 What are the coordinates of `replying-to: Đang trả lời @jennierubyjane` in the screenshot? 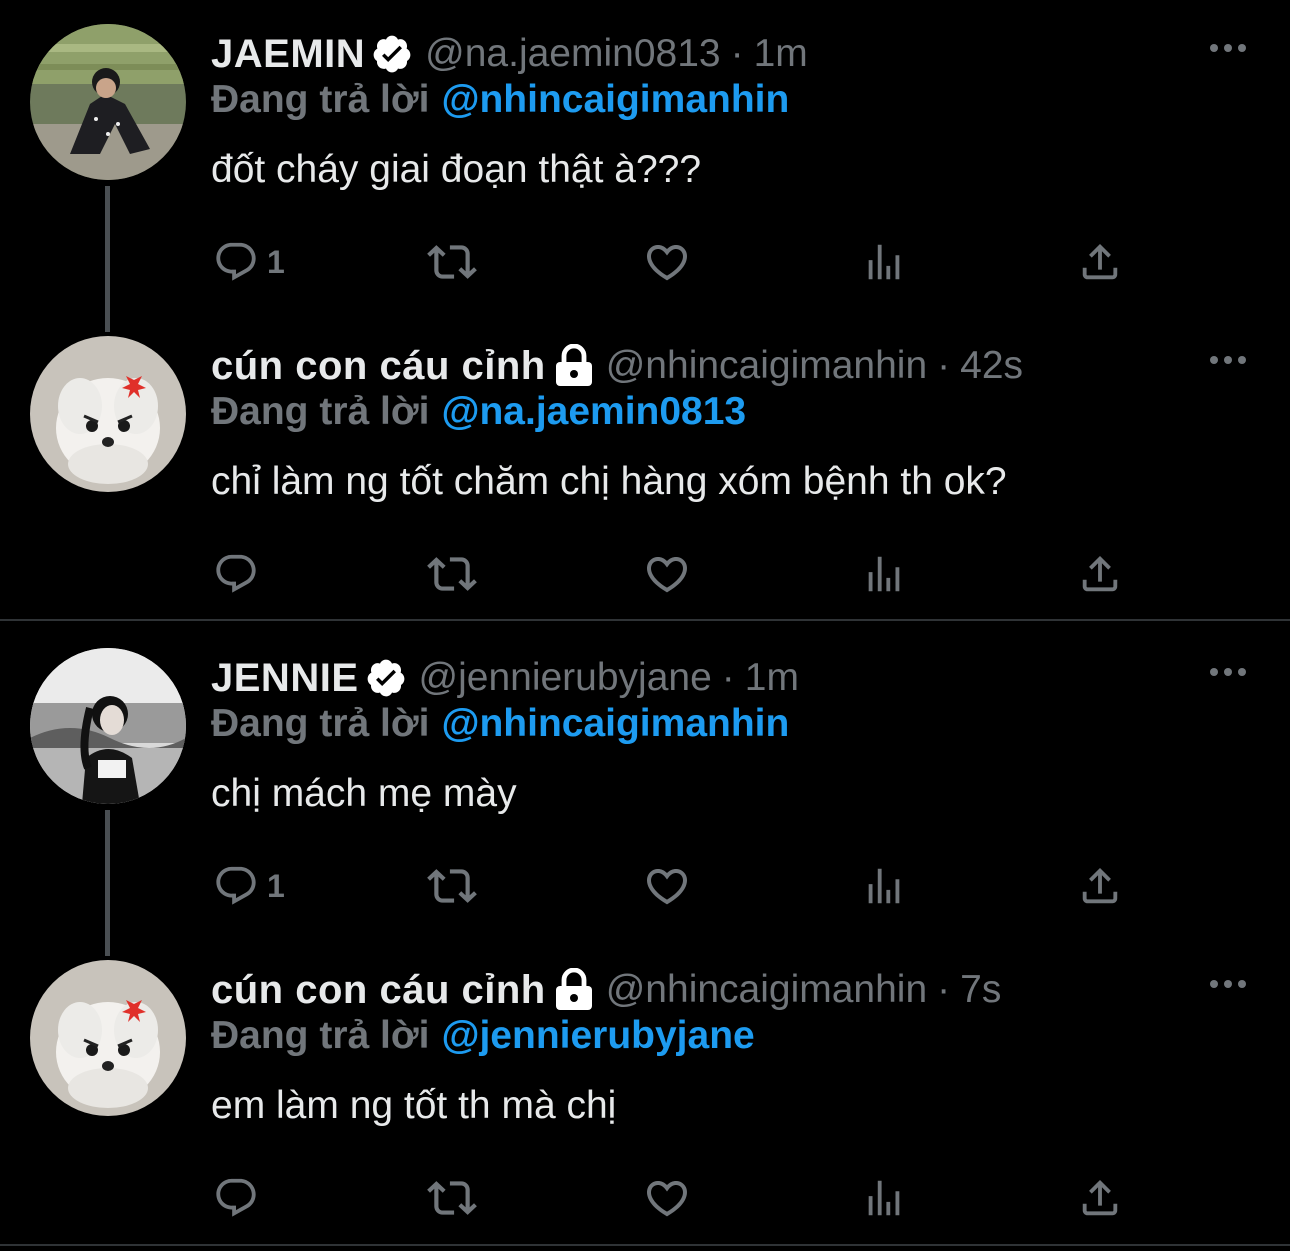 It's located at (483, 1036).